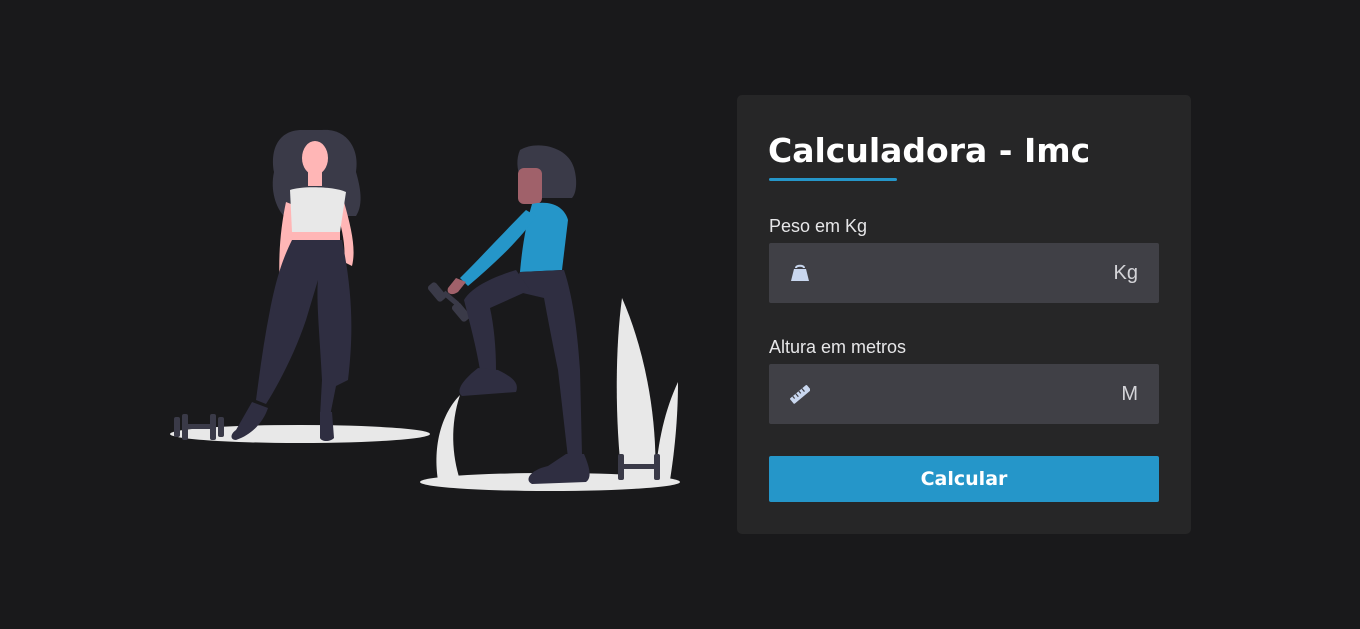 The height and width of the screenshot is (629, 1360). I want to click on height-input, so click(966, 394).